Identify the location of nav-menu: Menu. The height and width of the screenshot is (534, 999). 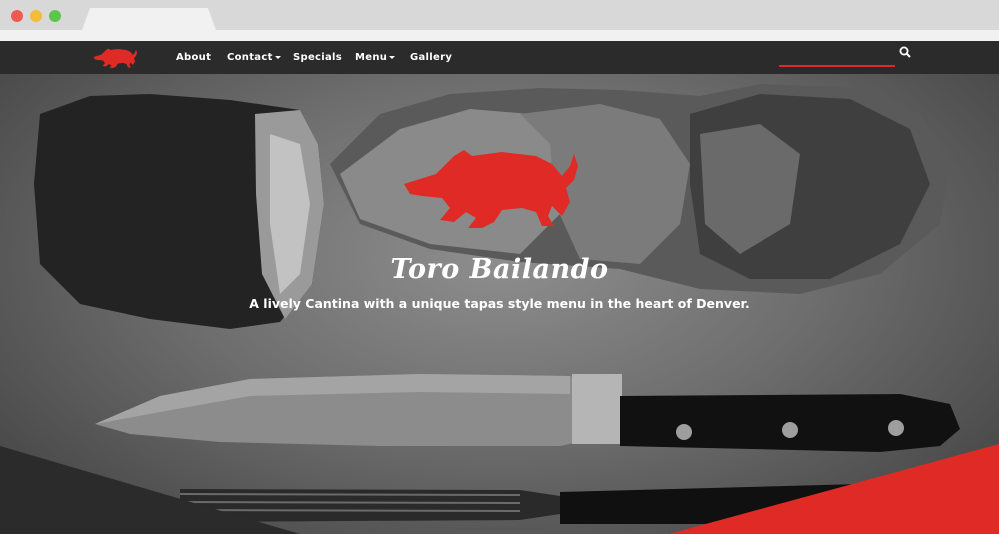
(375, 57).